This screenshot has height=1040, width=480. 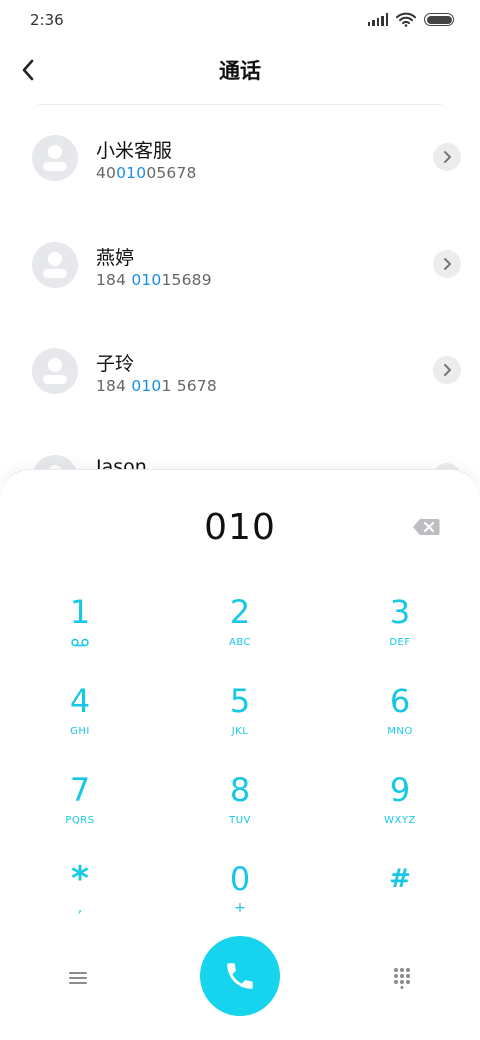 I want to click on contact-row: 小米客服 4001005678, so click(x=240, y=158).